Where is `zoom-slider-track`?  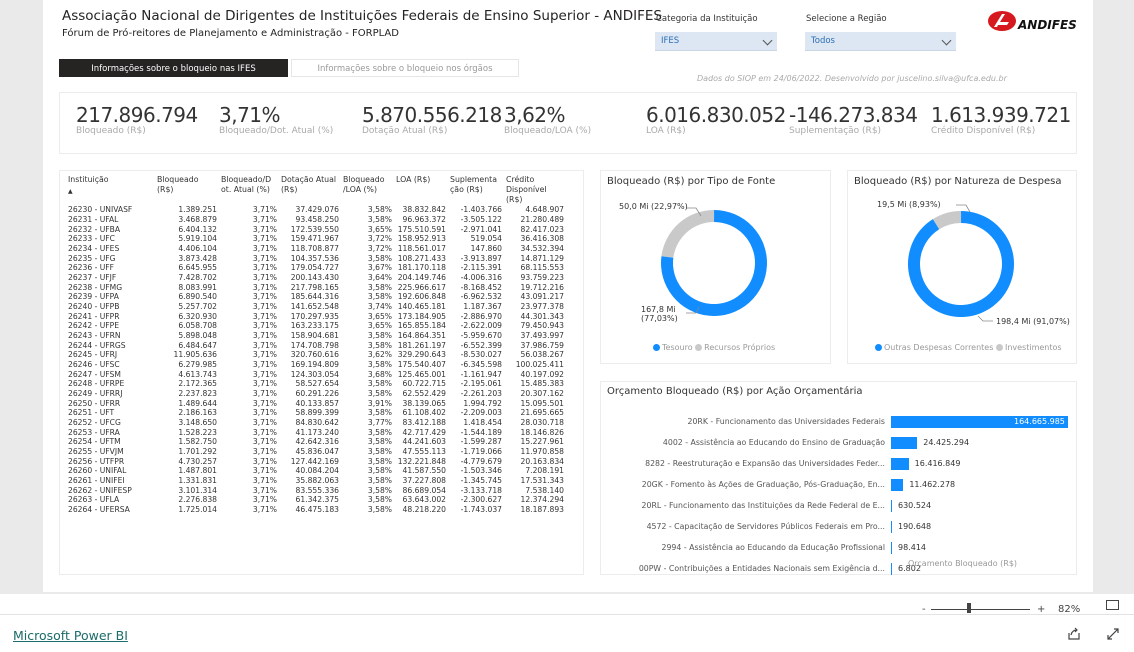 zoom-slider-track is located at coordinates (980, 609).